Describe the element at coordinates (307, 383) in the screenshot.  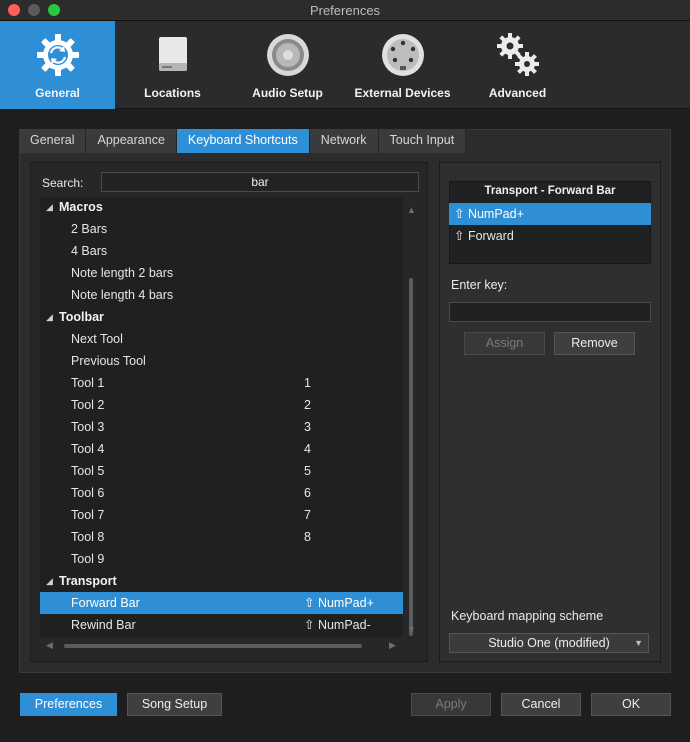
I see `shortcut-key: 1` at that location.